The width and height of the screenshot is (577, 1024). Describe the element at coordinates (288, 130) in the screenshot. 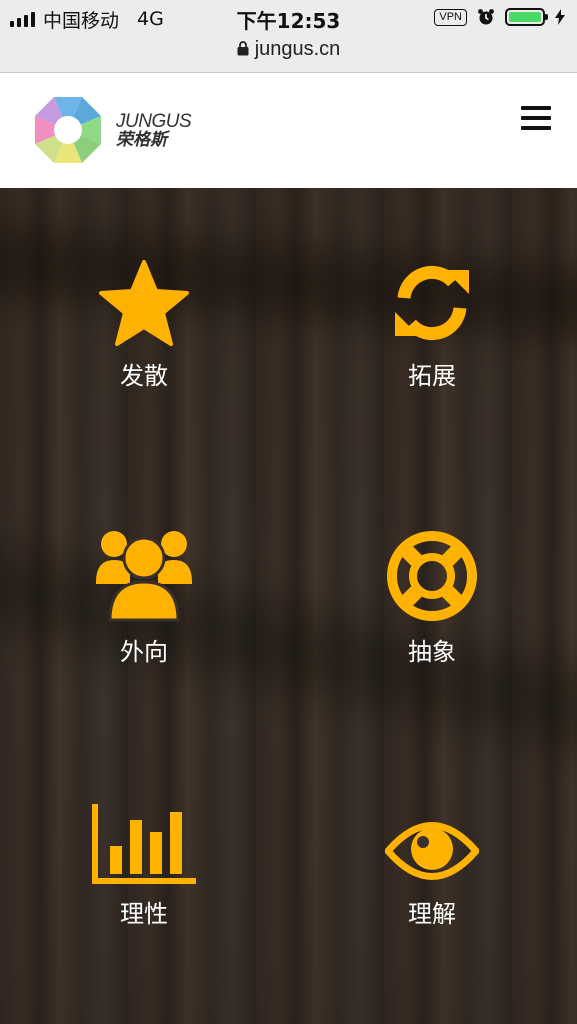

I see `site-header: JUNGUS 荣格斯` at that location.